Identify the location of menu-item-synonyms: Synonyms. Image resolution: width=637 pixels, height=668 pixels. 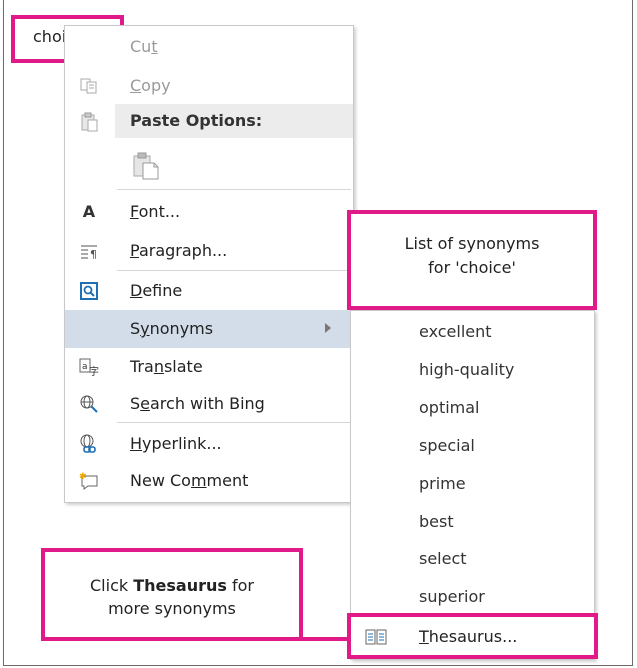
(209, 329).